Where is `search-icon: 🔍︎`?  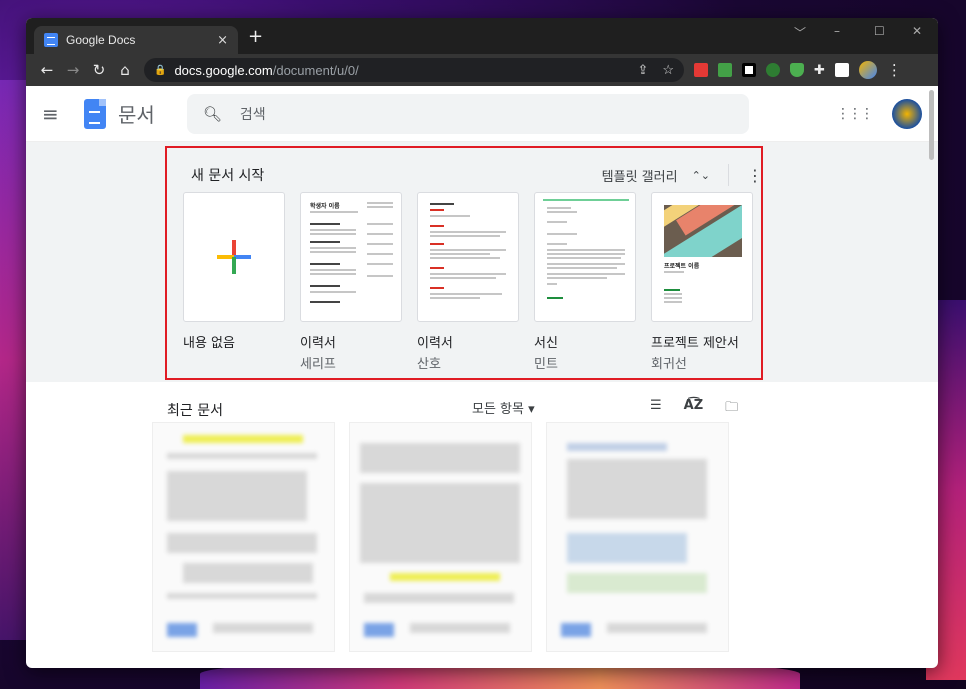 search-icon: 🔍︎ is located at coordinates (212, 114).